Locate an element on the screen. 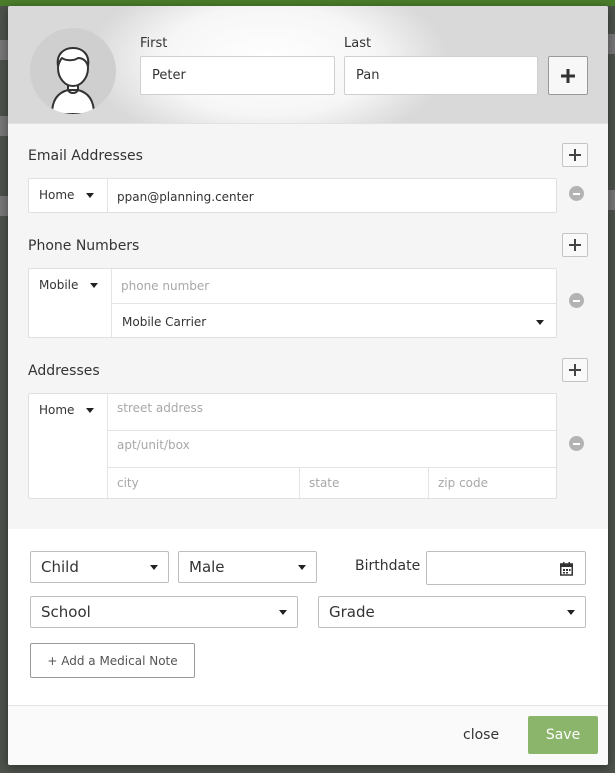 The width and height of the screenshot is (615, 773). city-input: city is located at coordinates (128, 483).